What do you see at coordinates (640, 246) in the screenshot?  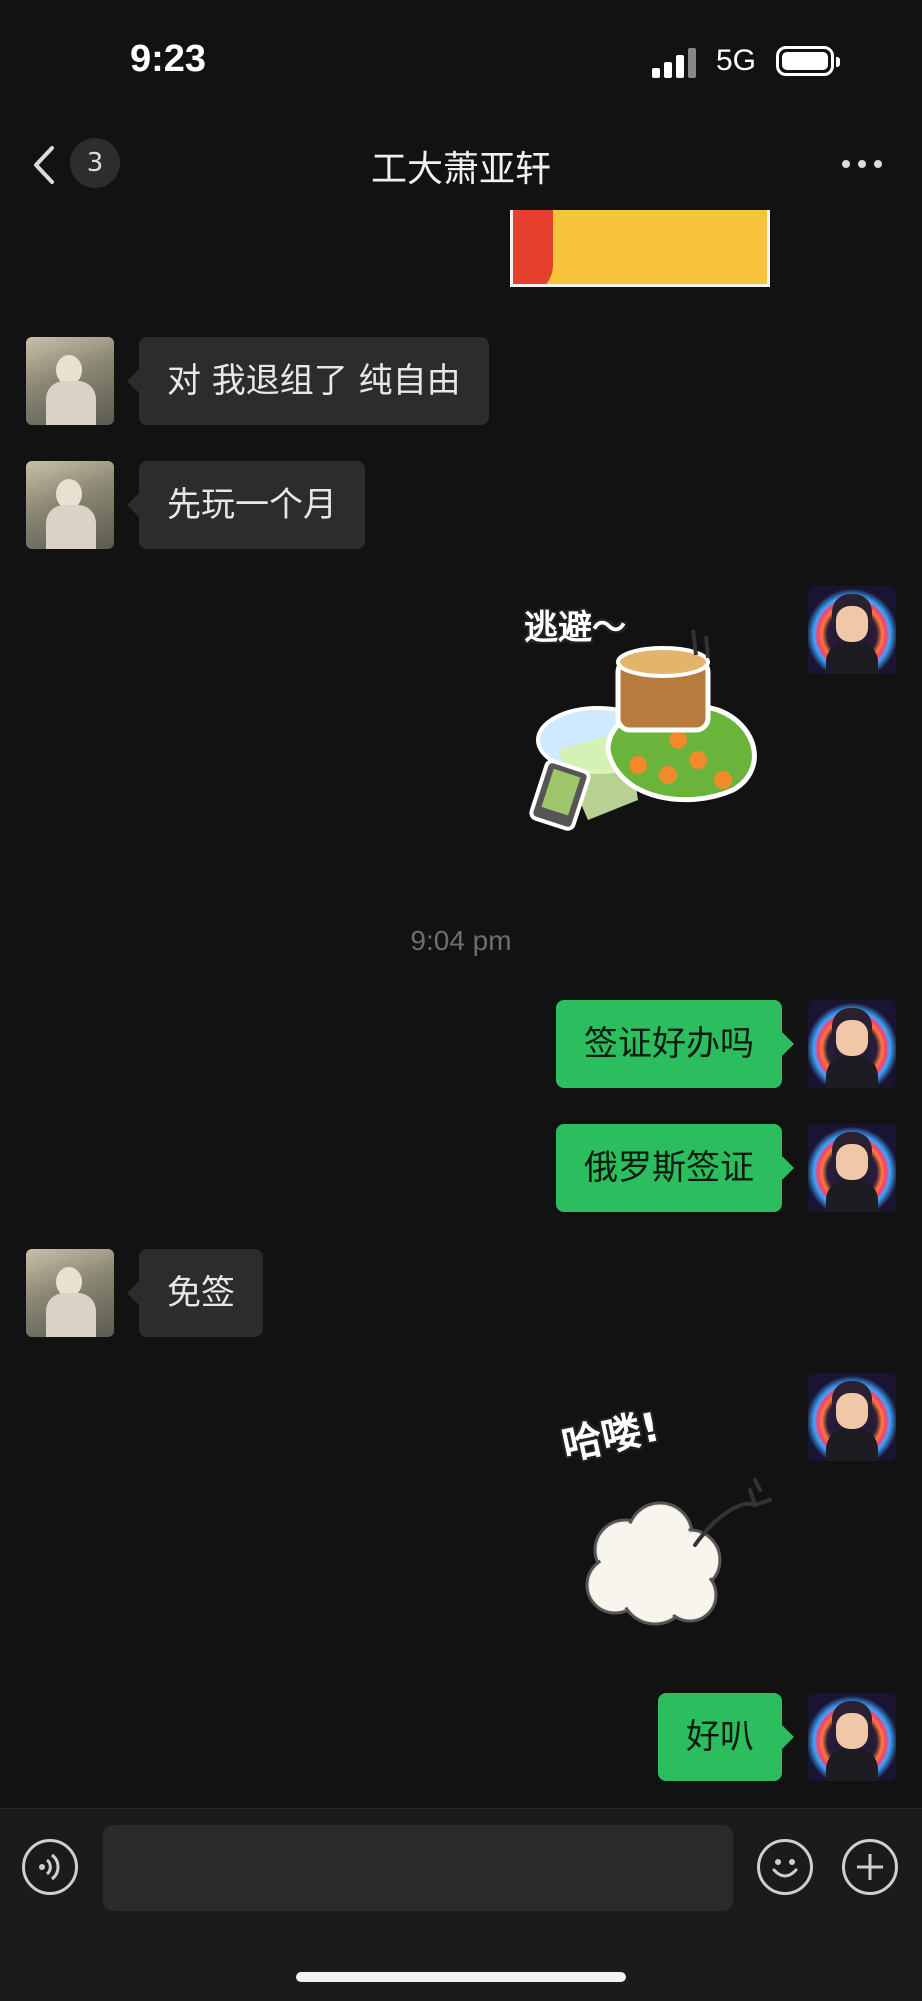 I see `image-message` at bounding box center [640, 246].